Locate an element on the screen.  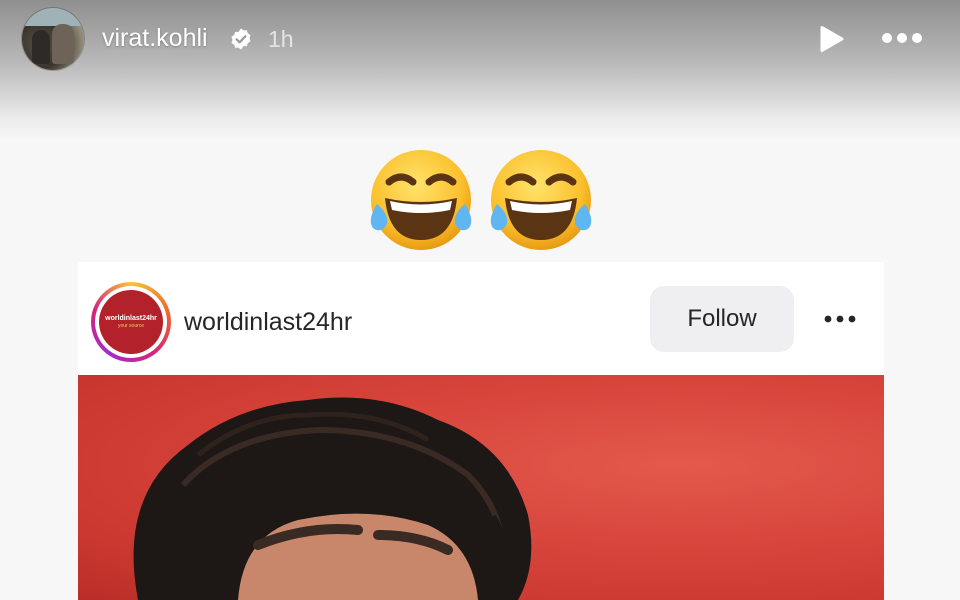
story-avatar is located at coordinates (53, 39).